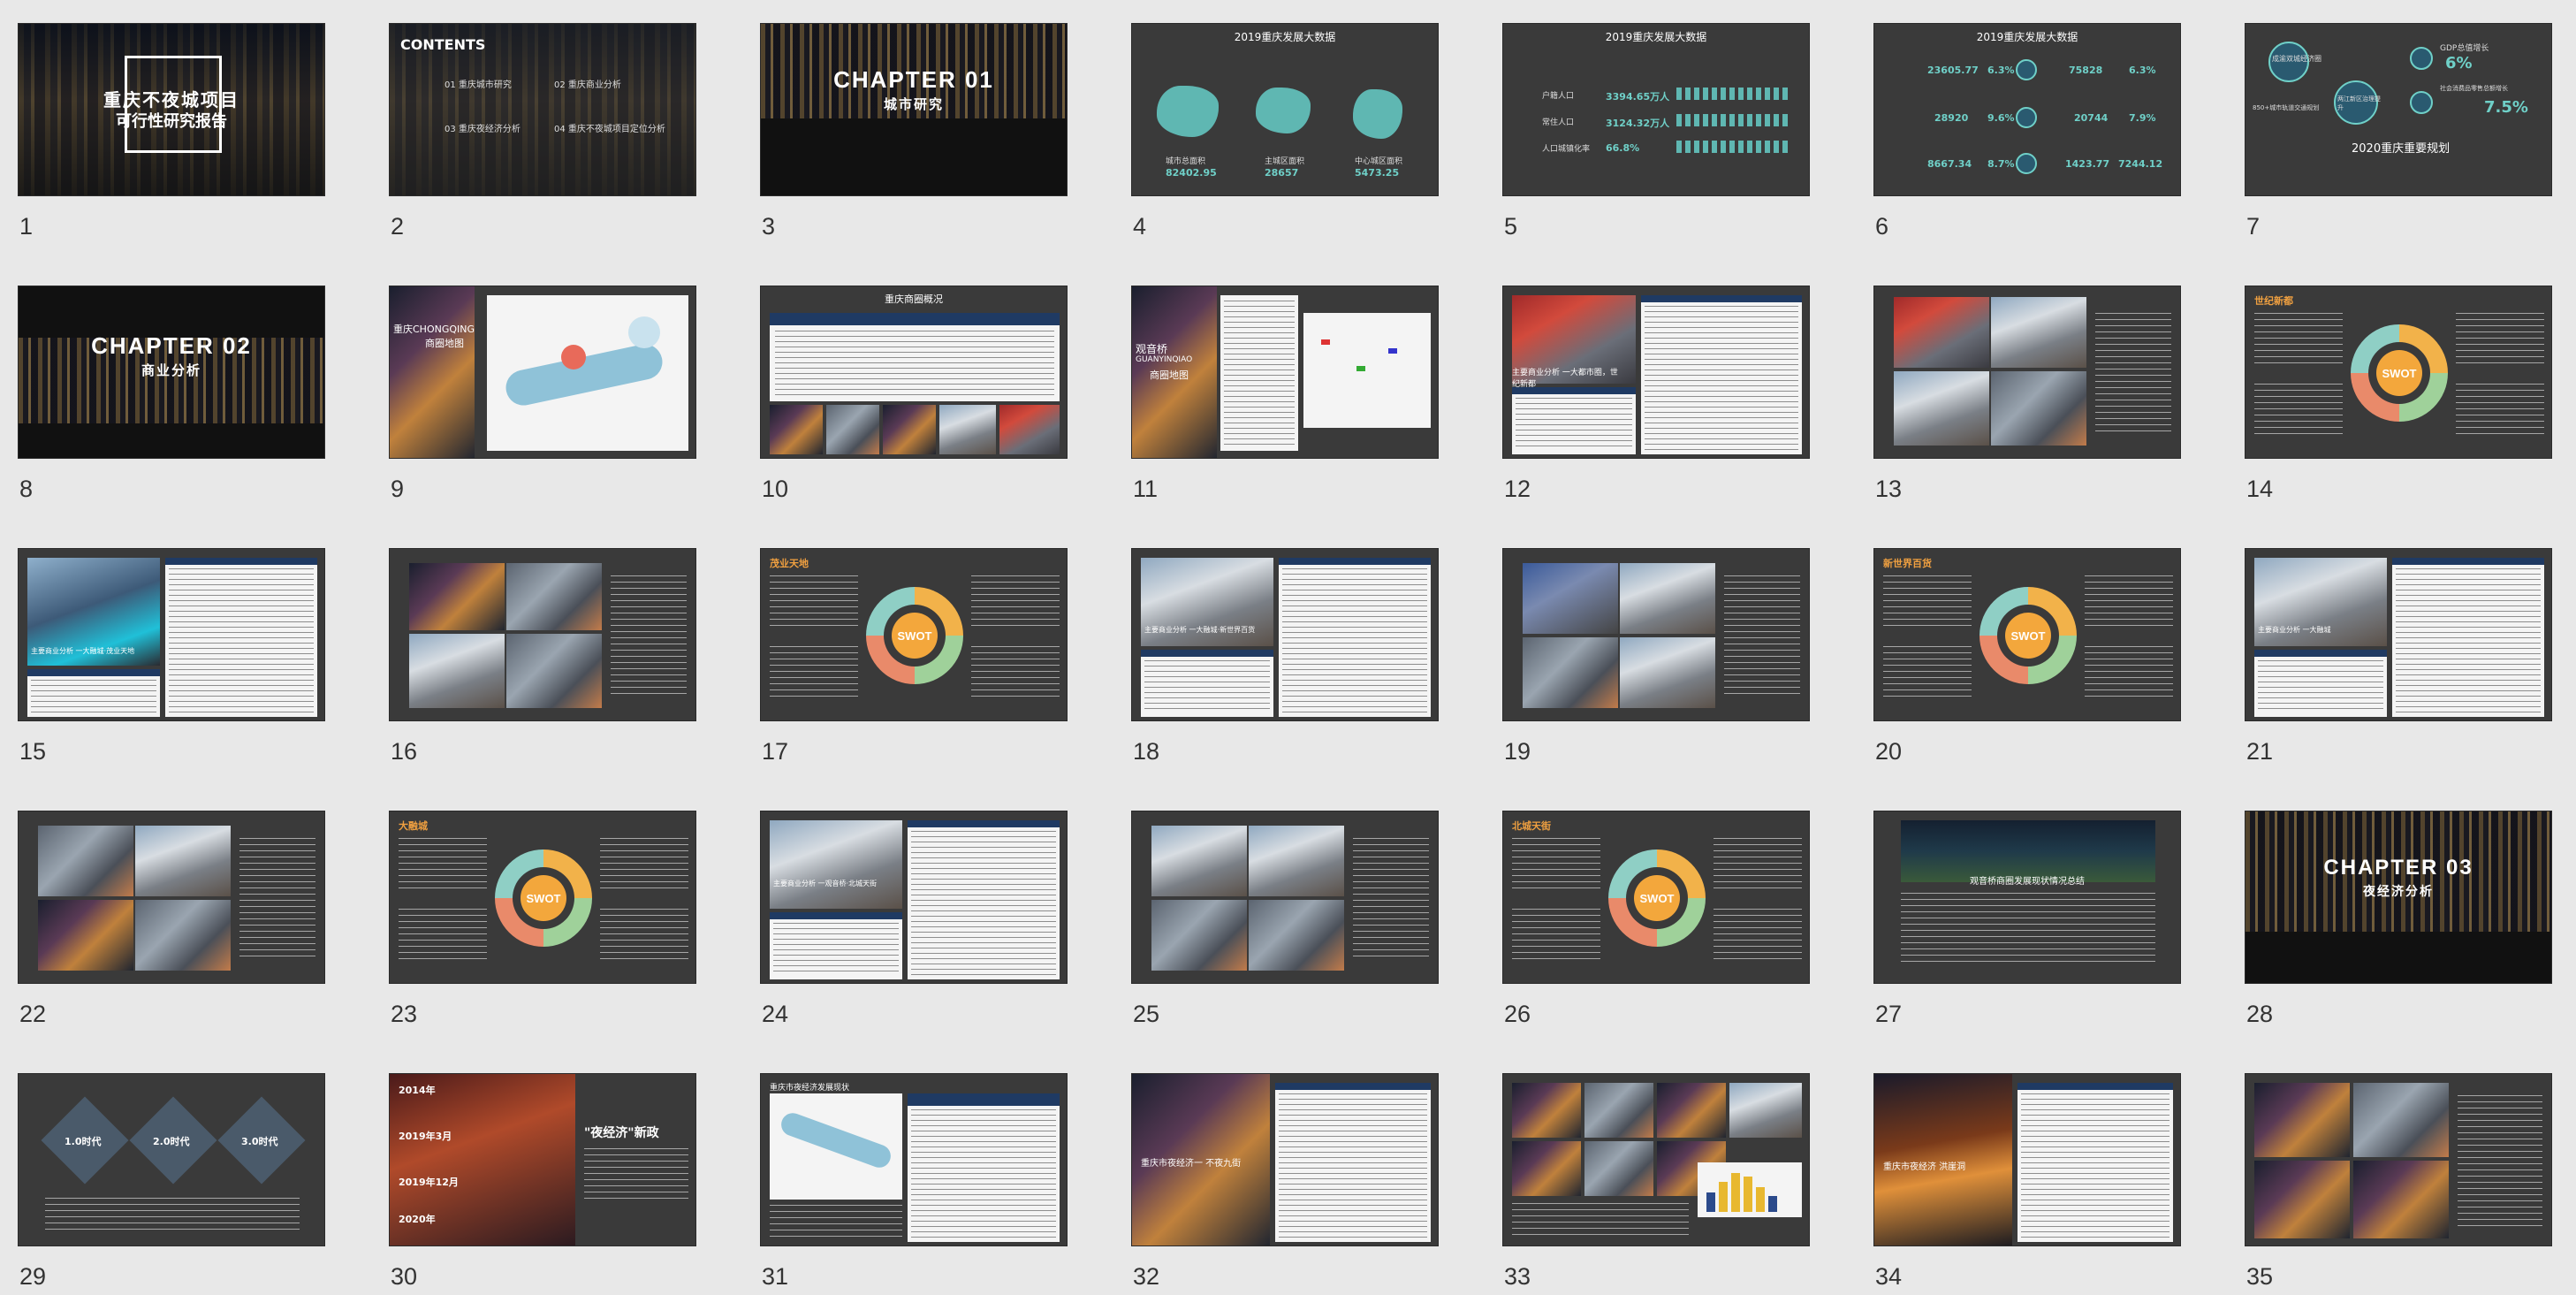 The height and width of the screenshot is (1295, 2576). What do you see at coordinates (1656, 1184) in the screenshot?
I see `slide-thumbnail-33: 33` at bounding box center [1656, 1184].